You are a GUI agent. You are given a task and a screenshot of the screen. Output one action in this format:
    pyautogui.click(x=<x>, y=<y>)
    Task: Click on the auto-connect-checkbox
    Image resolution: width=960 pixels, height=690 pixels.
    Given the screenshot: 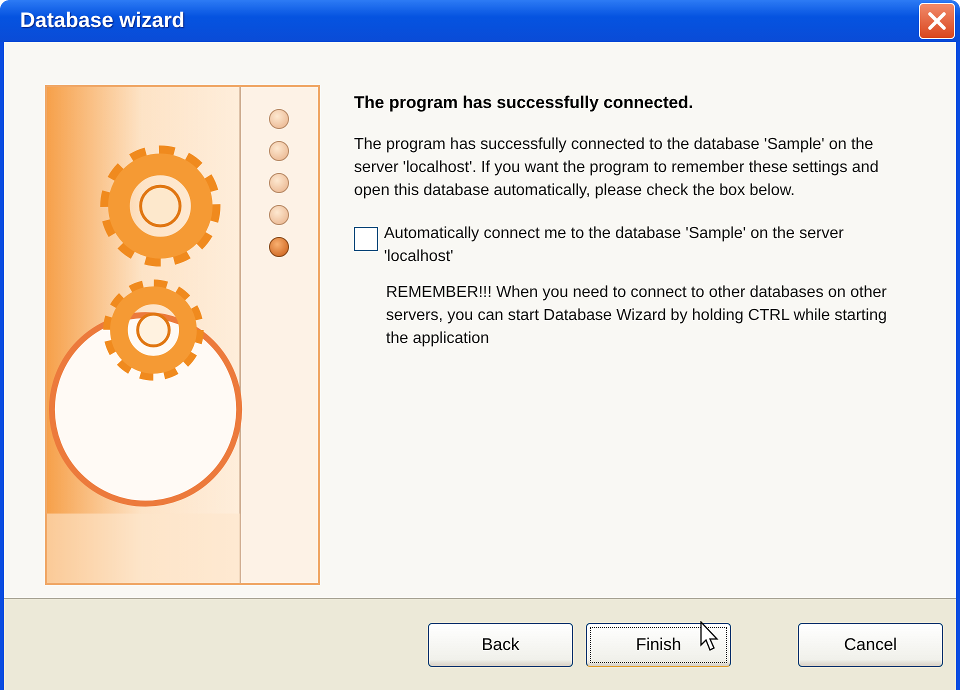 What is the action you would take?
    pyautogui.click(x=366, y=239)
    